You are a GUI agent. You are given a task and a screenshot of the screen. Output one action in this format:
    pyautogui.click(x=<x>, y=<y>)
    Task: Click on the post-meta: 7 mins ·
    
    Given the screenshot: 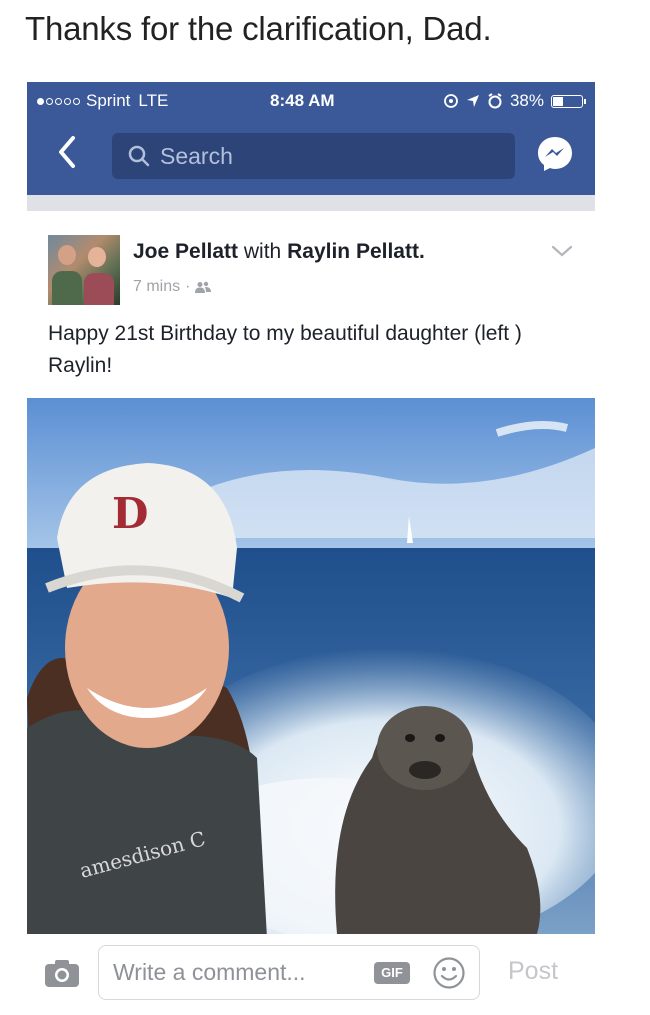 What is the action you would take?
    pyautogui.click(x=172, y=287)
    